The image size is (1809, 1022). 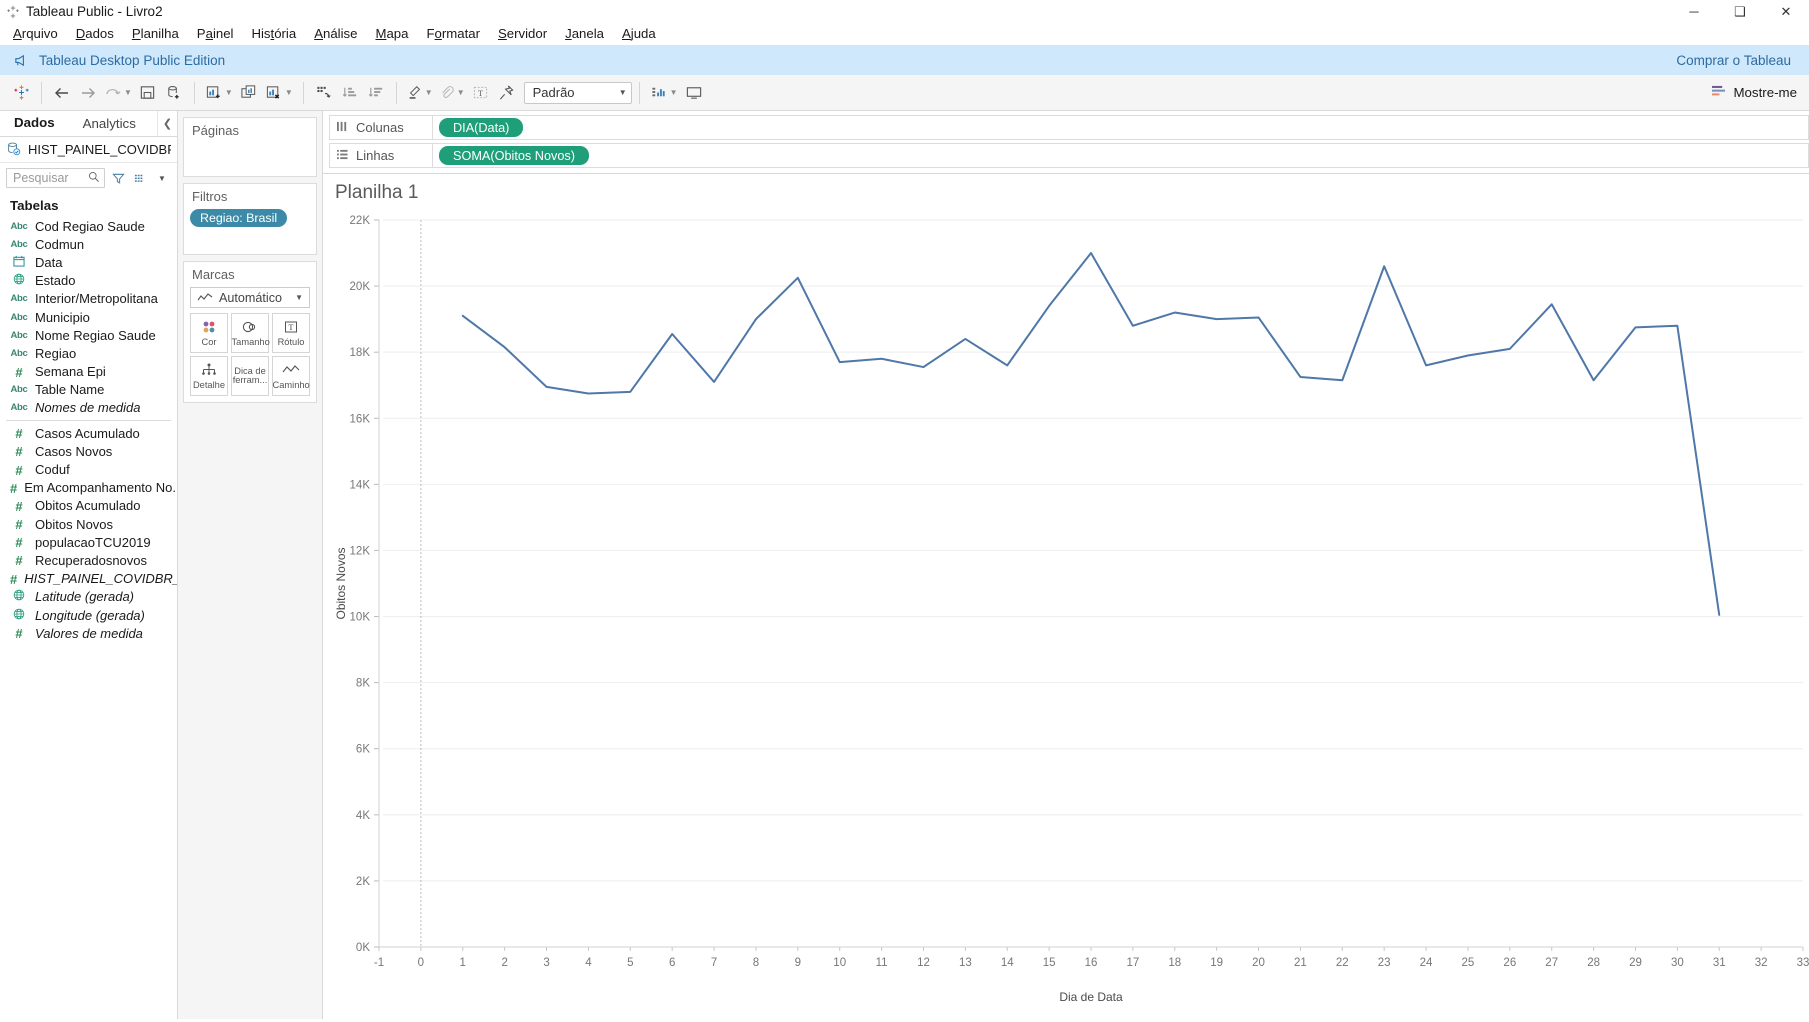 What do you see at coordinates (88, 353) in the screenshot?
I see `field-row: Abc Regiao` at bounding box center [88, 353].